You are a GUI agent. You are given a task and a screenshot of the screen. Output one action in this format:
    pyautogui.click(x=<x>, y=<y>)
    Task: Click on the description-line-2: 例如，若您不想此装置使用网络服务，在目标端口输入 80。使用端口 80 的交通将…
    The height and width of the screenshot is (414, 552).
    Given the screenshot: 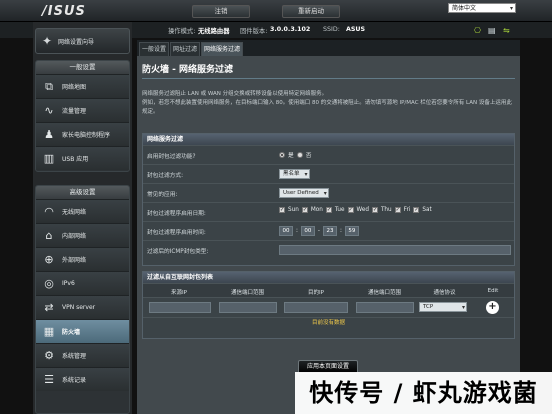 What is the action you would take?
    pyautogui.click(x=327, y=107)
    